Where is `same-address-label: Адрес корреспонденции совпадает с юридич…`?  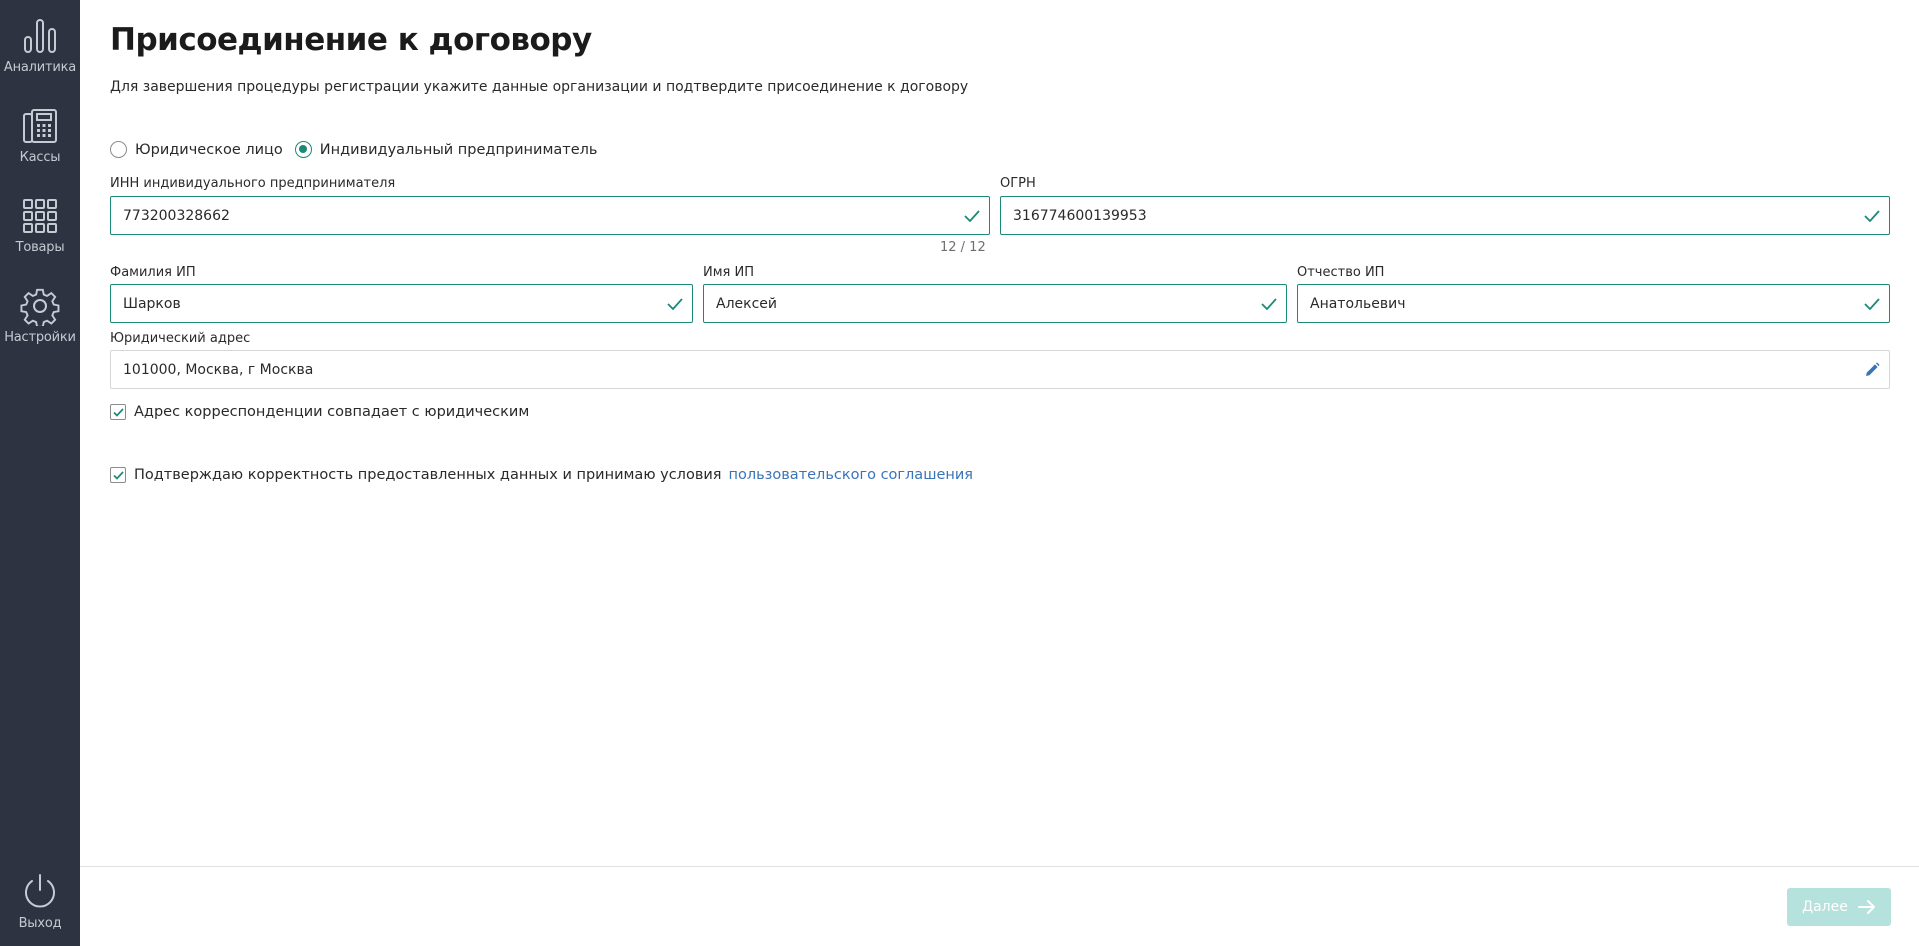 same-address-label: Адрес корреспонденции совпадает с юридич… is located at coordinates (332, 412).